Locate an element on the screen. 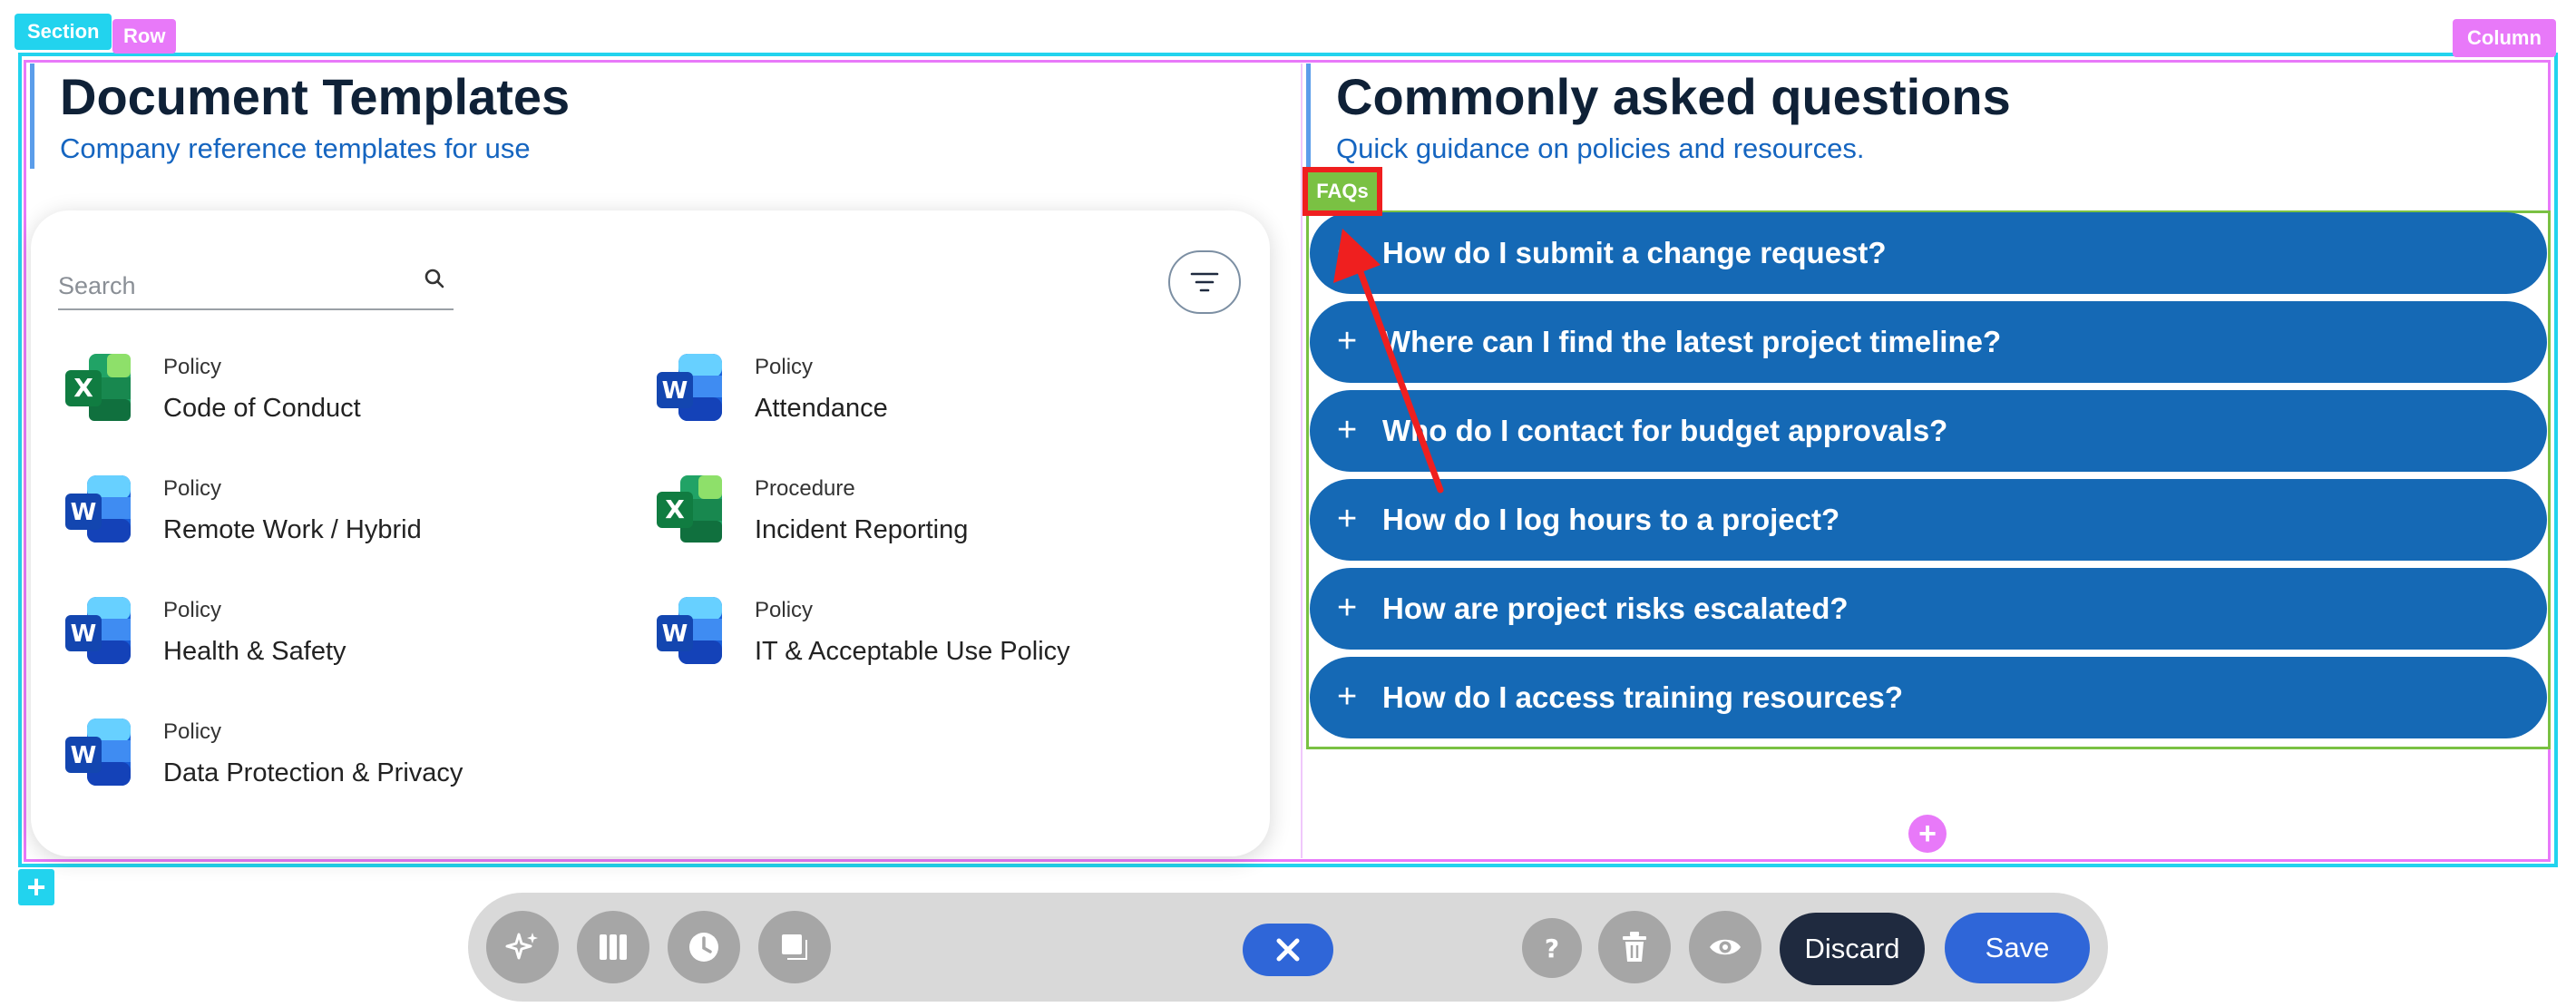  template-item: W Policy Data Protection & Privacy is located at coordinates (353, 766).